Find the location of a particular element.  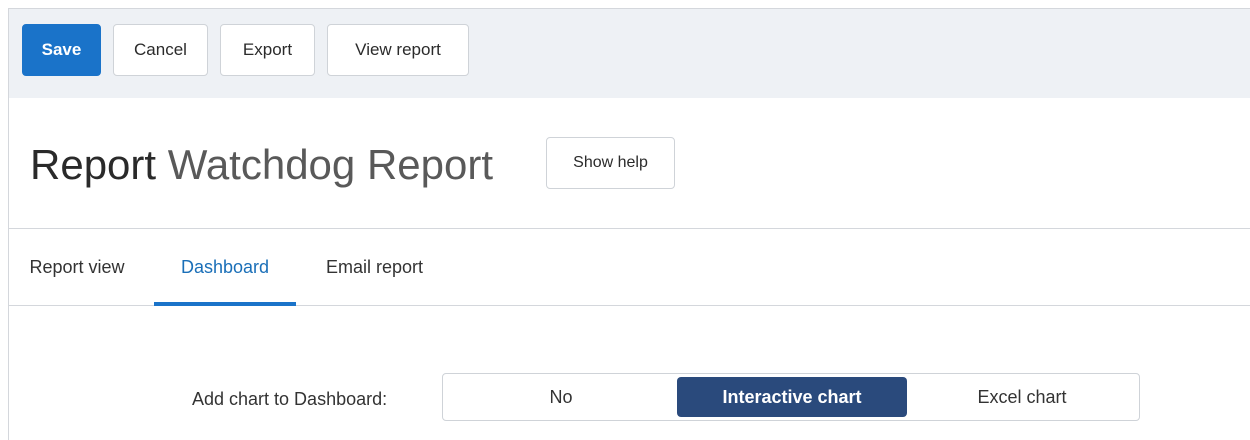

view-report-button: View report is located at coordinates (398, 50).